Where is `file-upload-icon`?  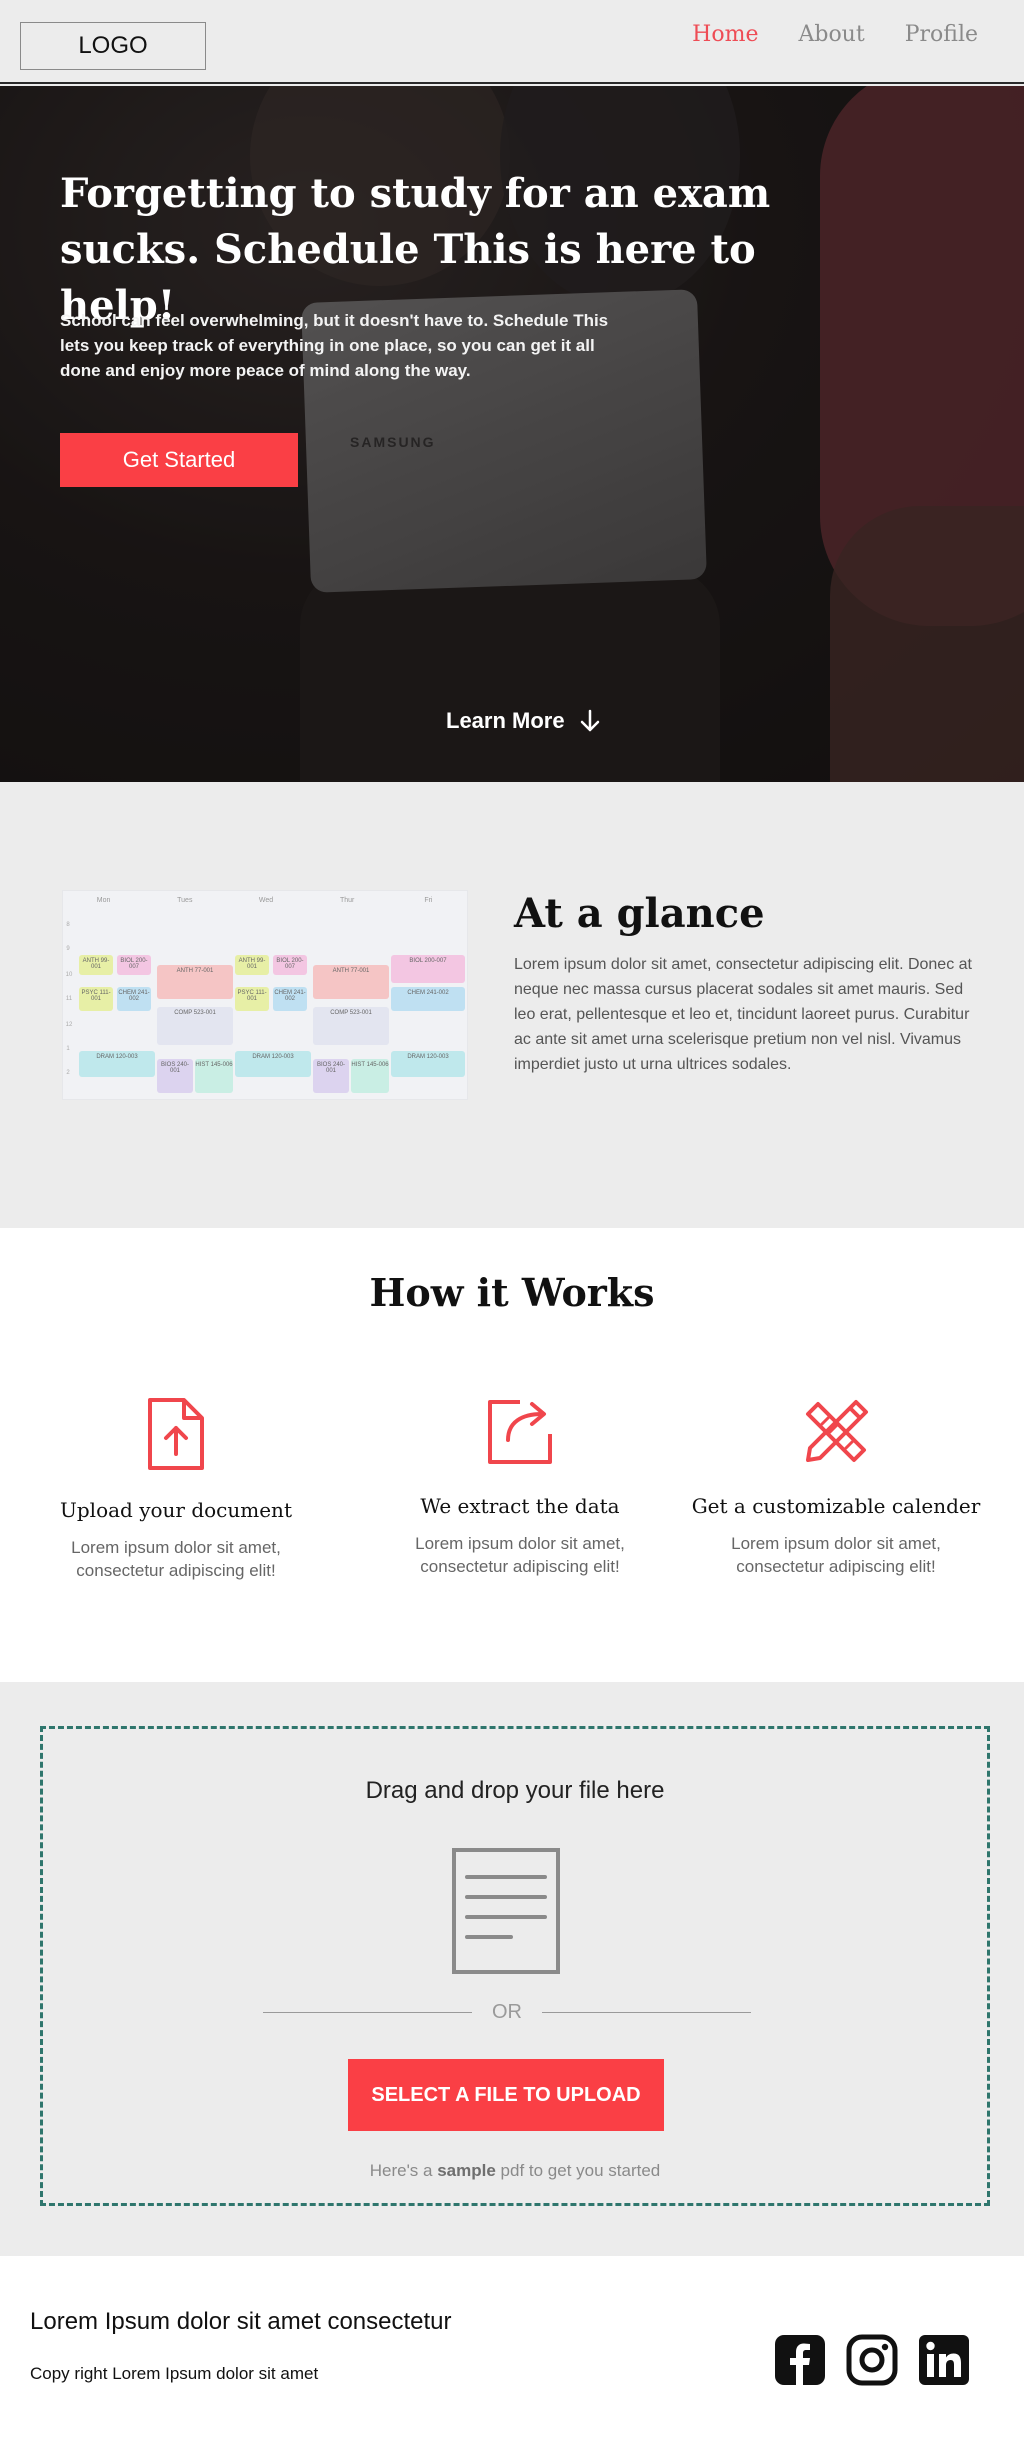 file-upload-icon is located at coordinates (176, 1434).